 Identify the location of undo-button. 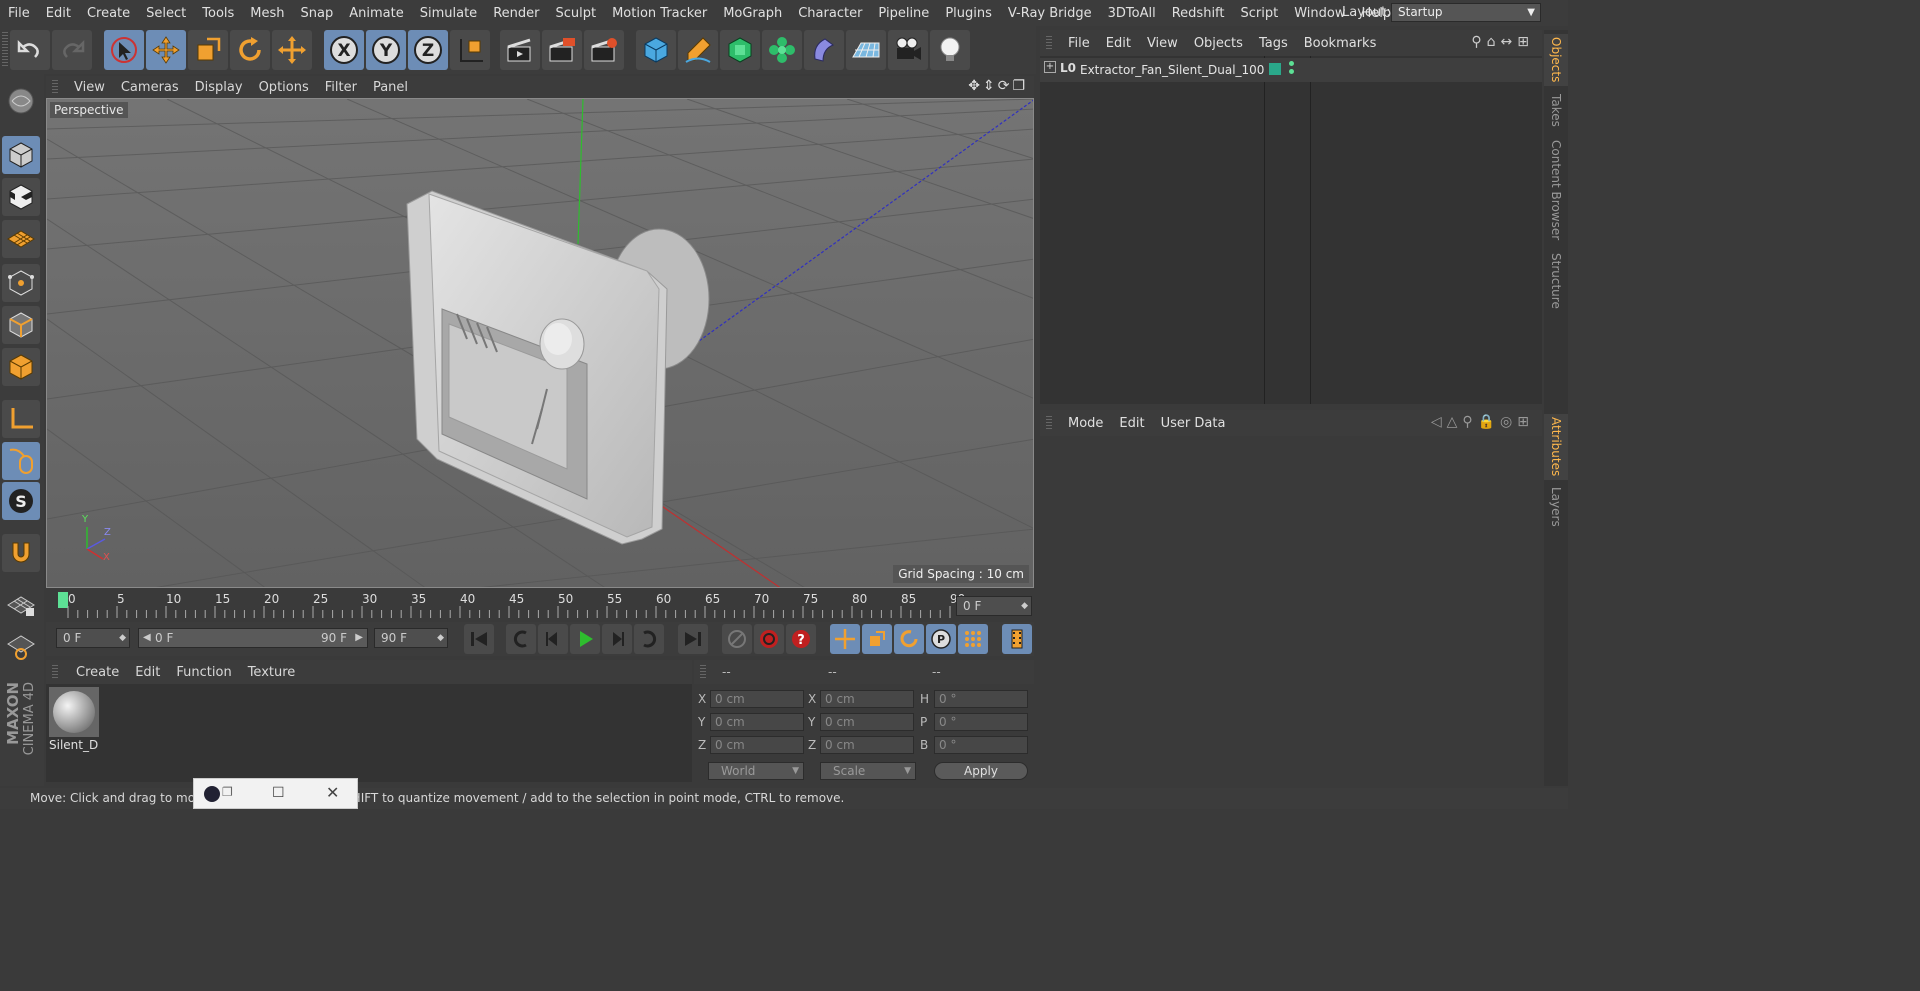
(30, 50).